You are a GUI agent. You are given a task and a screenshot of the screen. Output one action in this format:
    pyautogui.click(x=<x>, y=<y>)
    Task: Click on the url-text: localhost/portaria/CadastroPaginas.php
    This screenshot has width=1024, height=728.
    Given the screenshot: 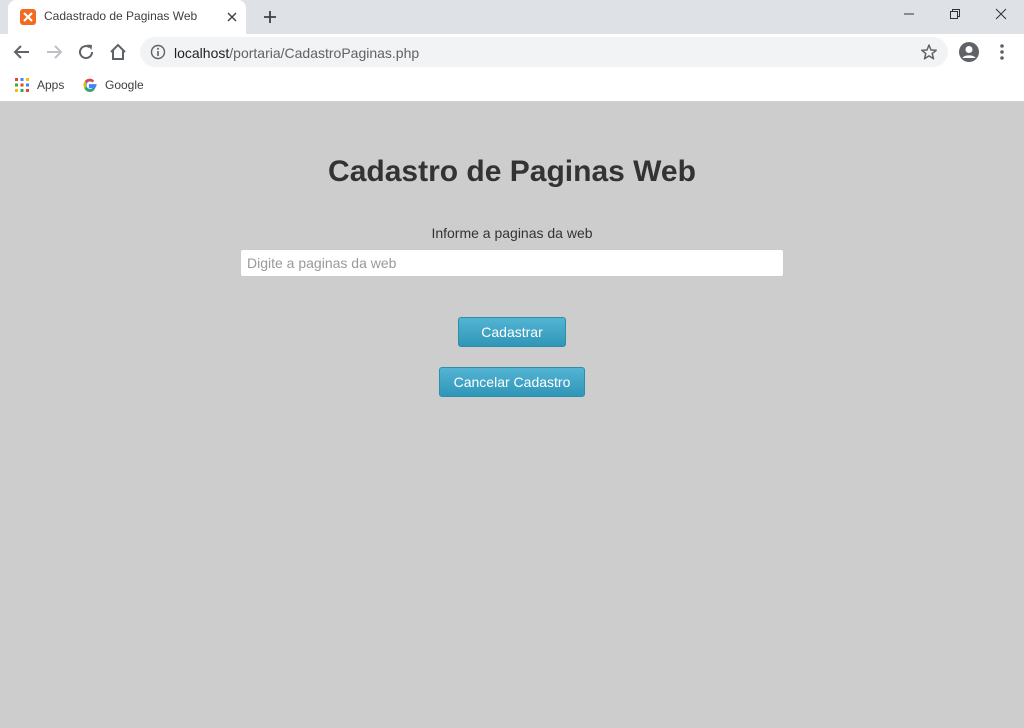 What is the action you would take?
    pyautogui.click(x=296, y=53)
    